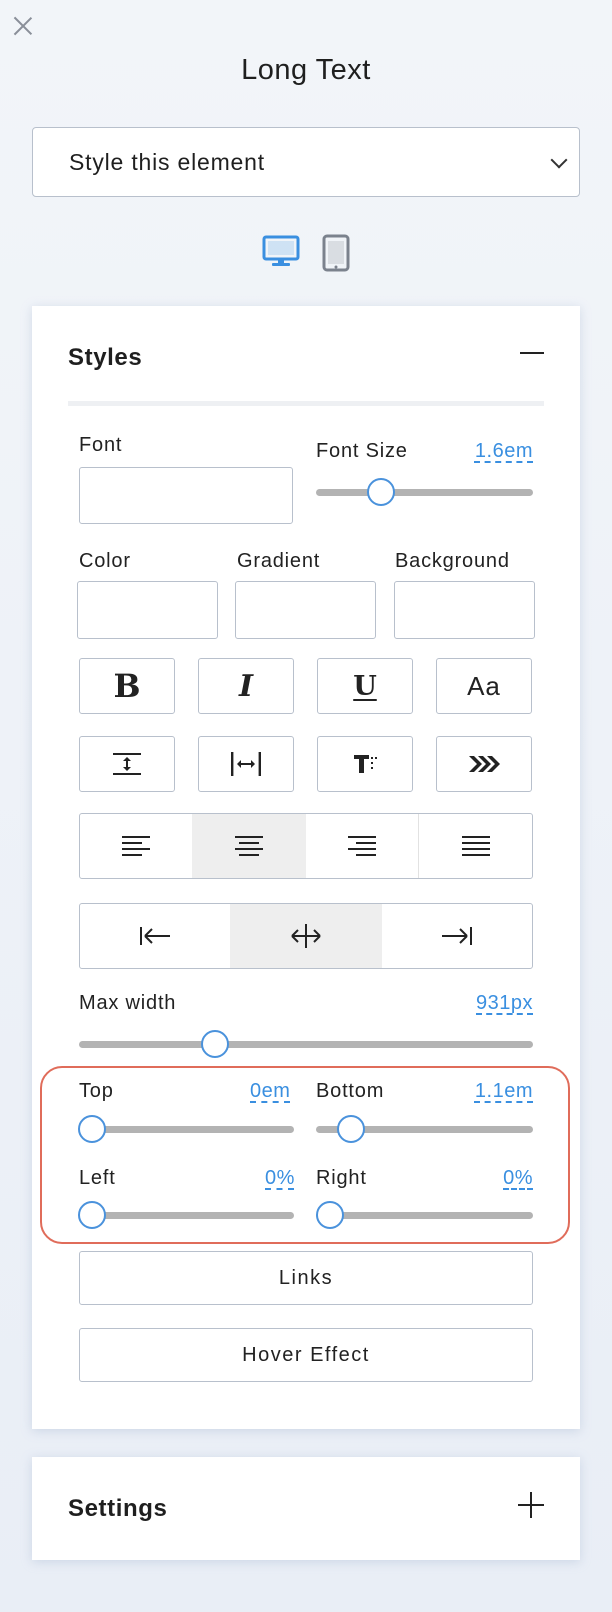 Image resolution: width=612 pixels, height=1612 pixels. I want to click on hover-effect-button: Hover Effect, so click(306, 1355).